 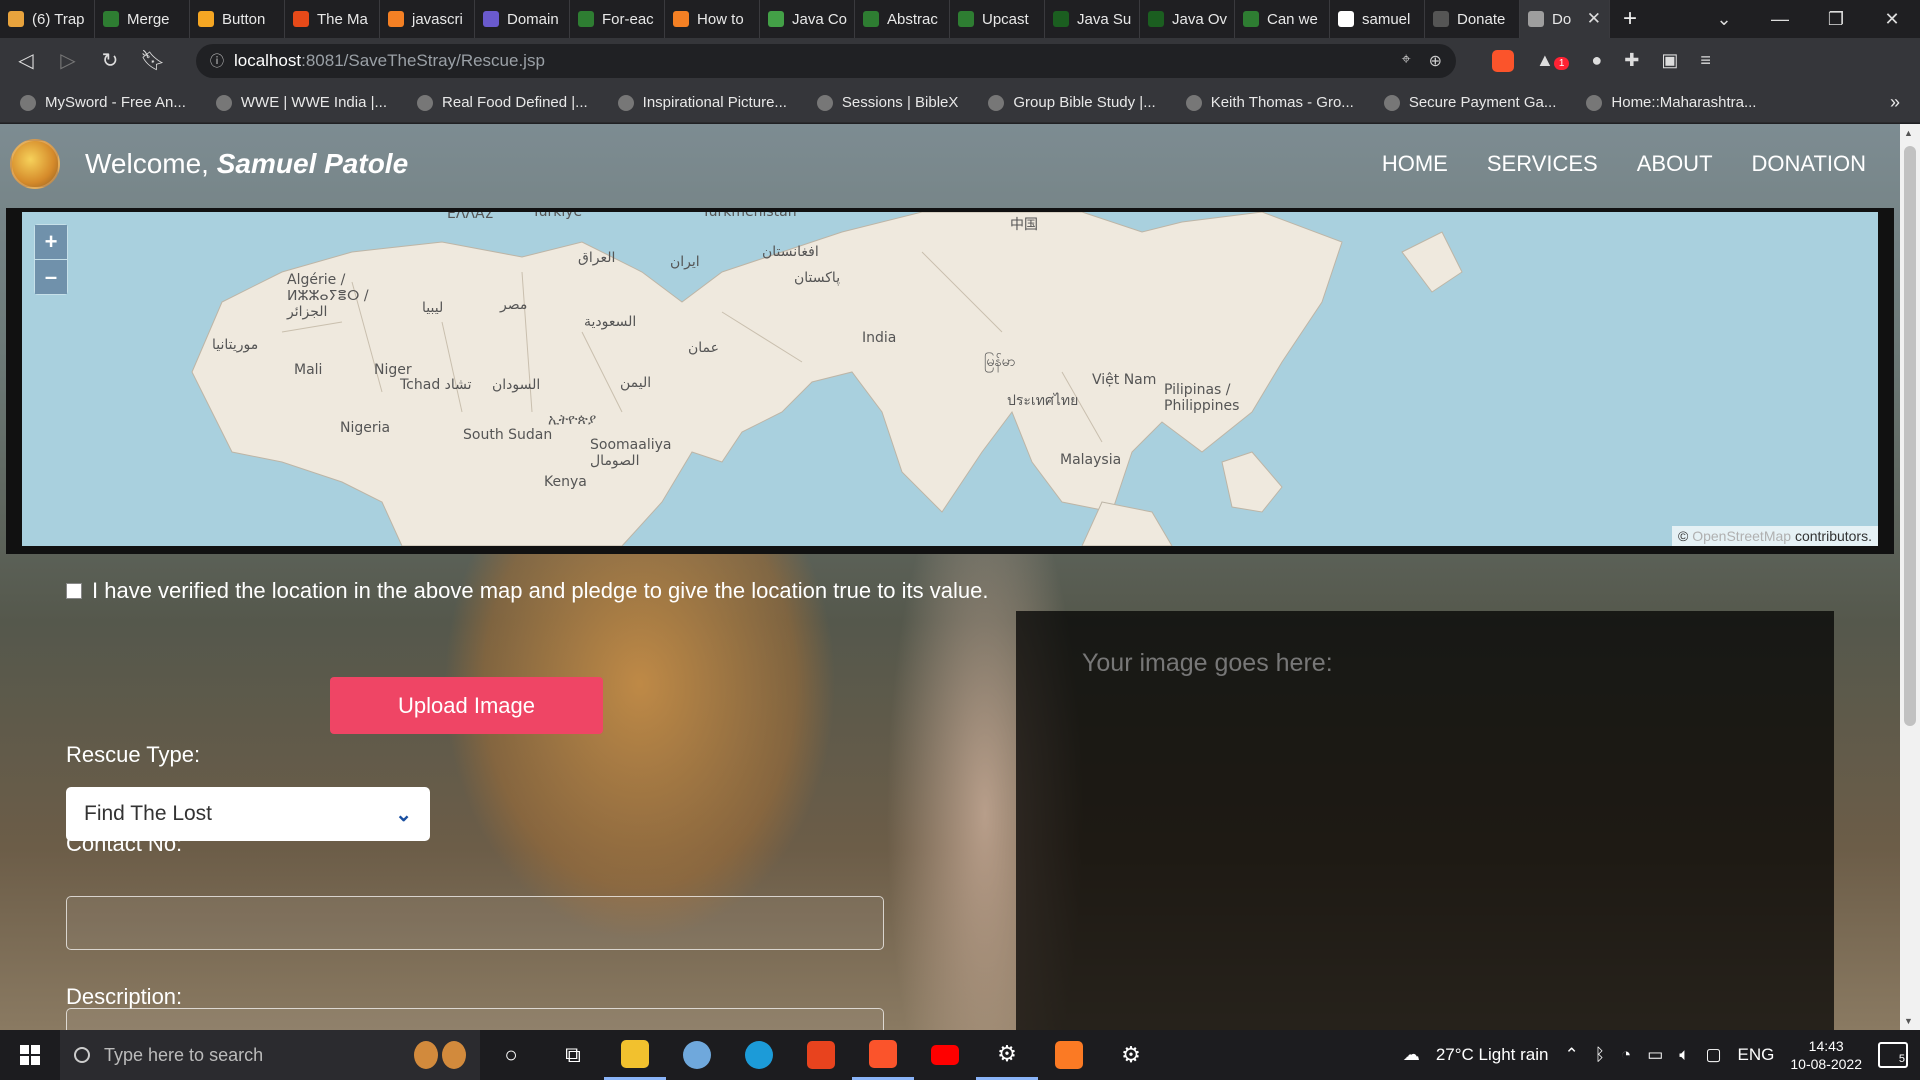 I want to click on map-label-mali: Mali, so click(x=308, y=370).